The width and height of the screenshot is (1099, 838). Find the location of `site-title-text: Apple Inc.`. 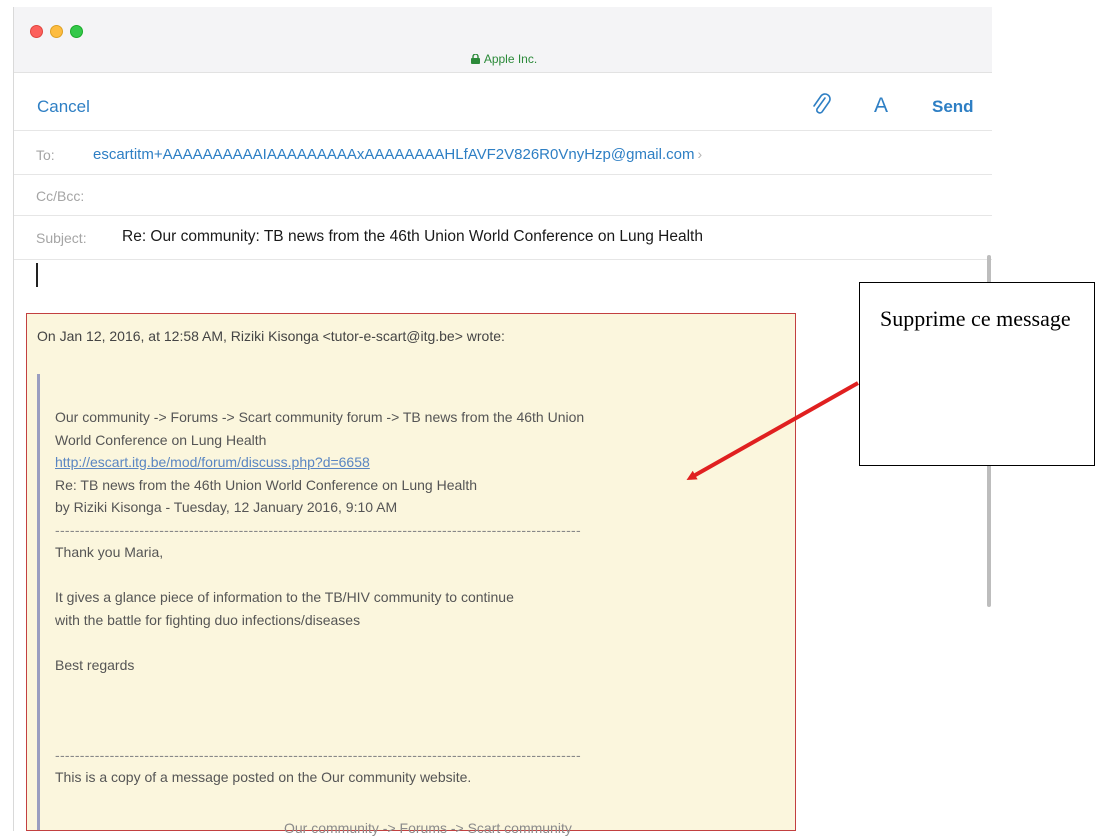

site-title-text: Apple Inc. is located at coordinates (510, 59).